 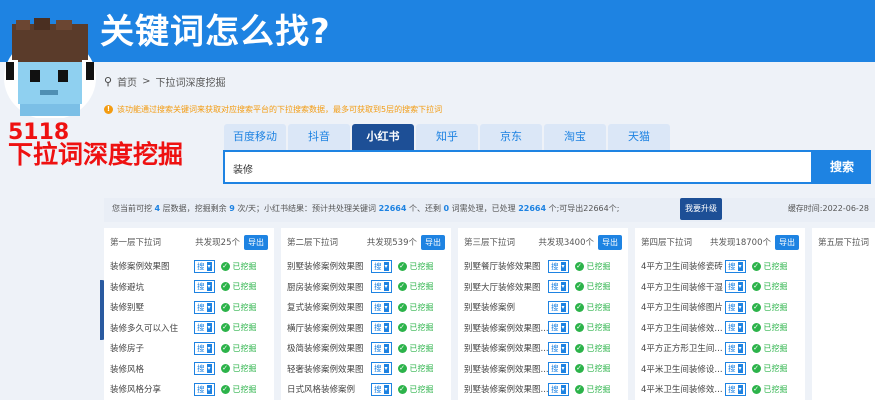 What do you see at coordinates (152, 287) in the screenshot?
I see `keyword-text: 装修避坑` at bounding box center [152, 287].